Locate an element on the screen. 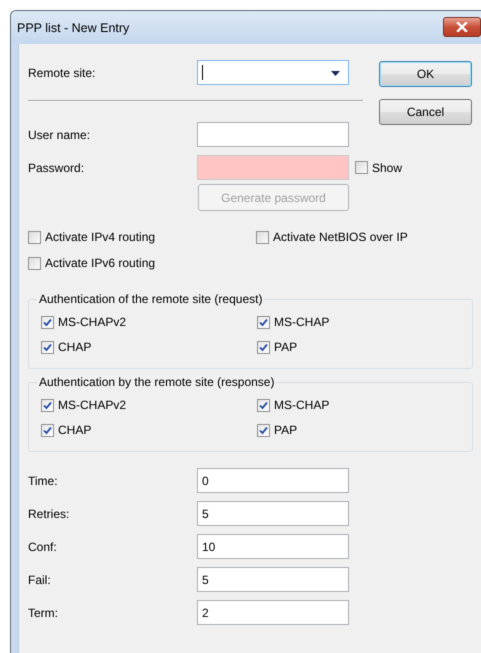  caret-icon is located at coordinates (335, 73).